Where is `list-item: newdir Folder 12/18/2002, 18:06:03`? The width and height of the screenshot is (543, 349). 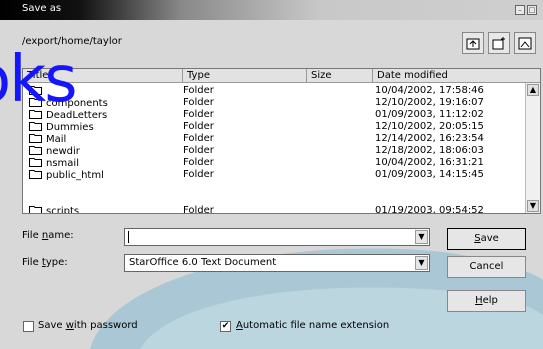 list-item: newdir Folder 12/18/2002, 18:06:03 is located at coordinates (274, 151).